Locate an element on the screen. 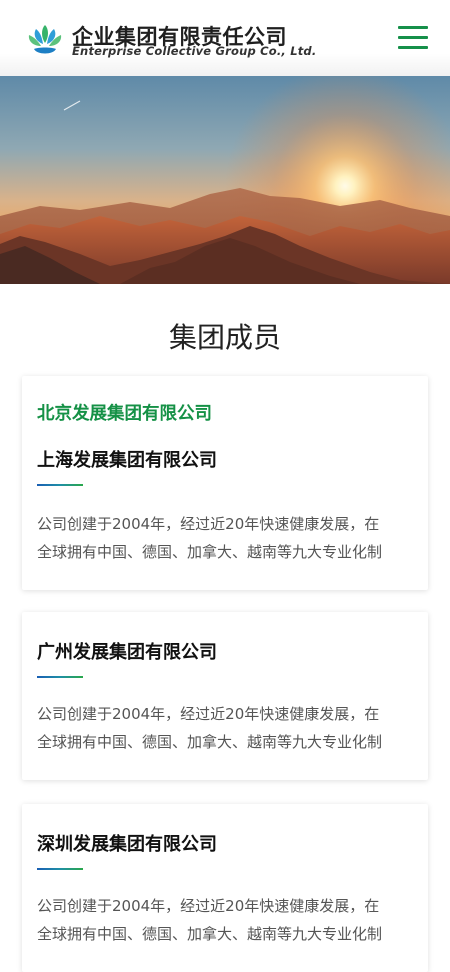 The height and width of the screenshot is (972, 450). member-name: 上海发展集团有限公司 is located at coordinates (127, 459).